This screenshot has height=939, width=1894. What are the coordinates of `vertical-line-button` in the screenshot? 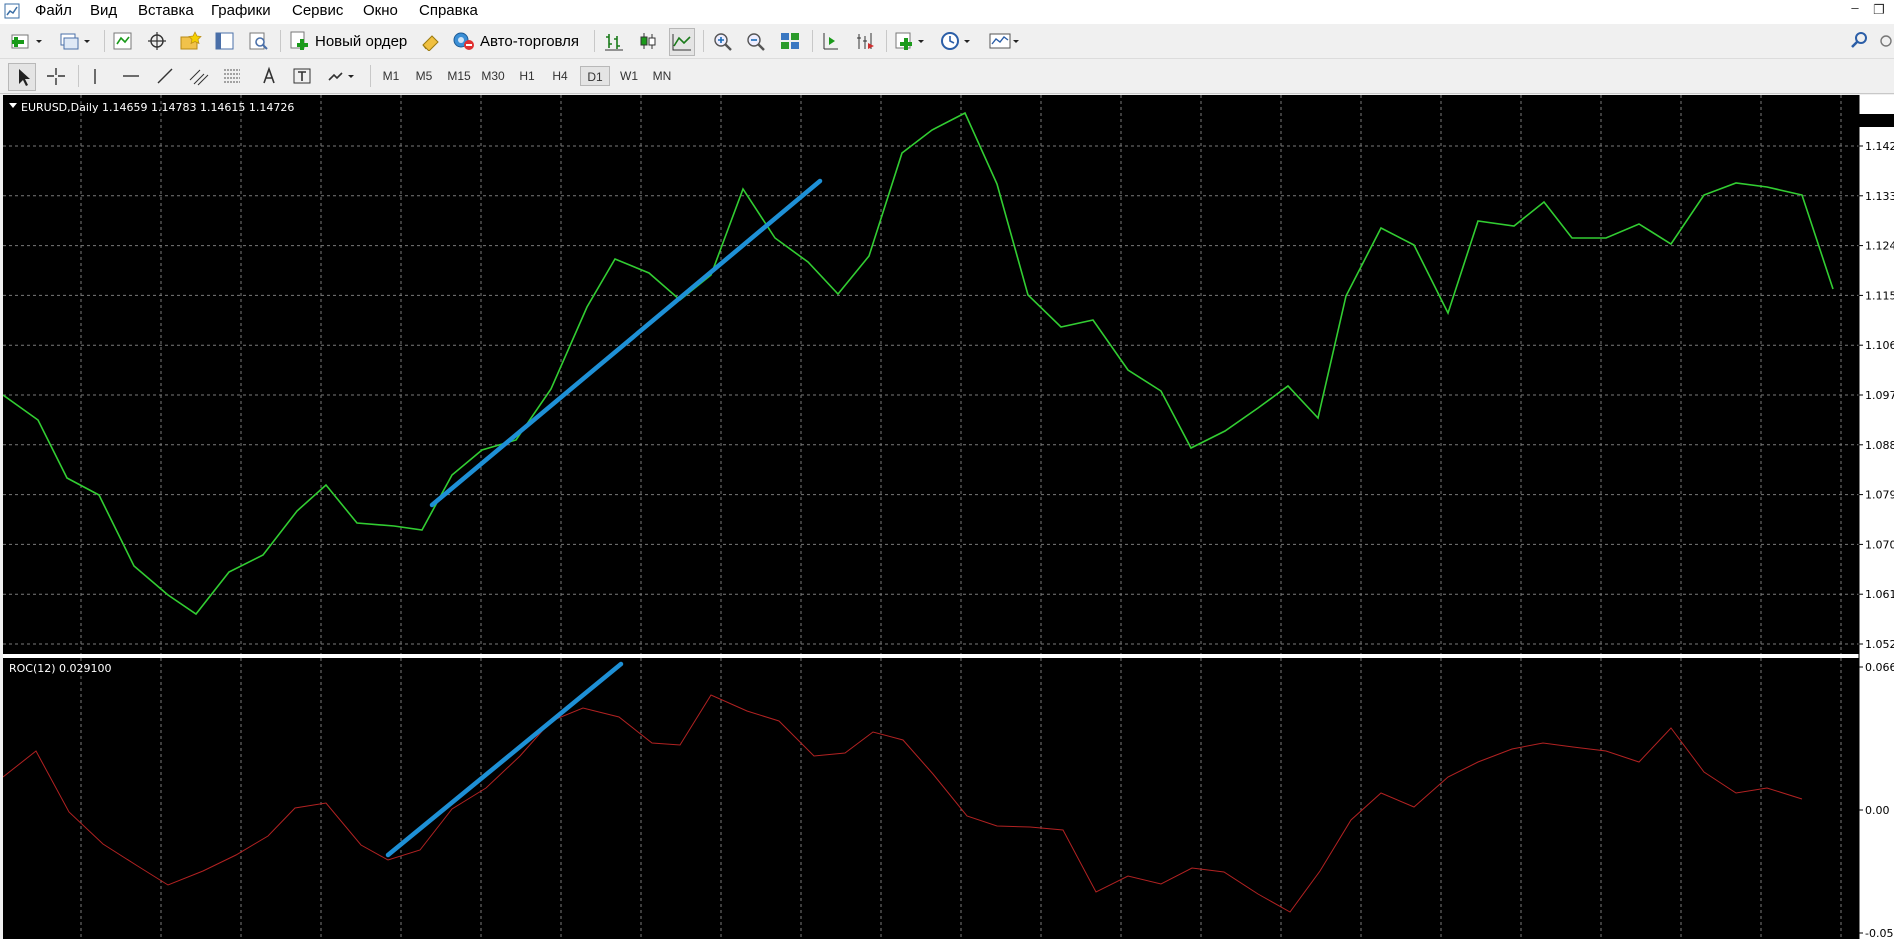 It's located at (95, 76).